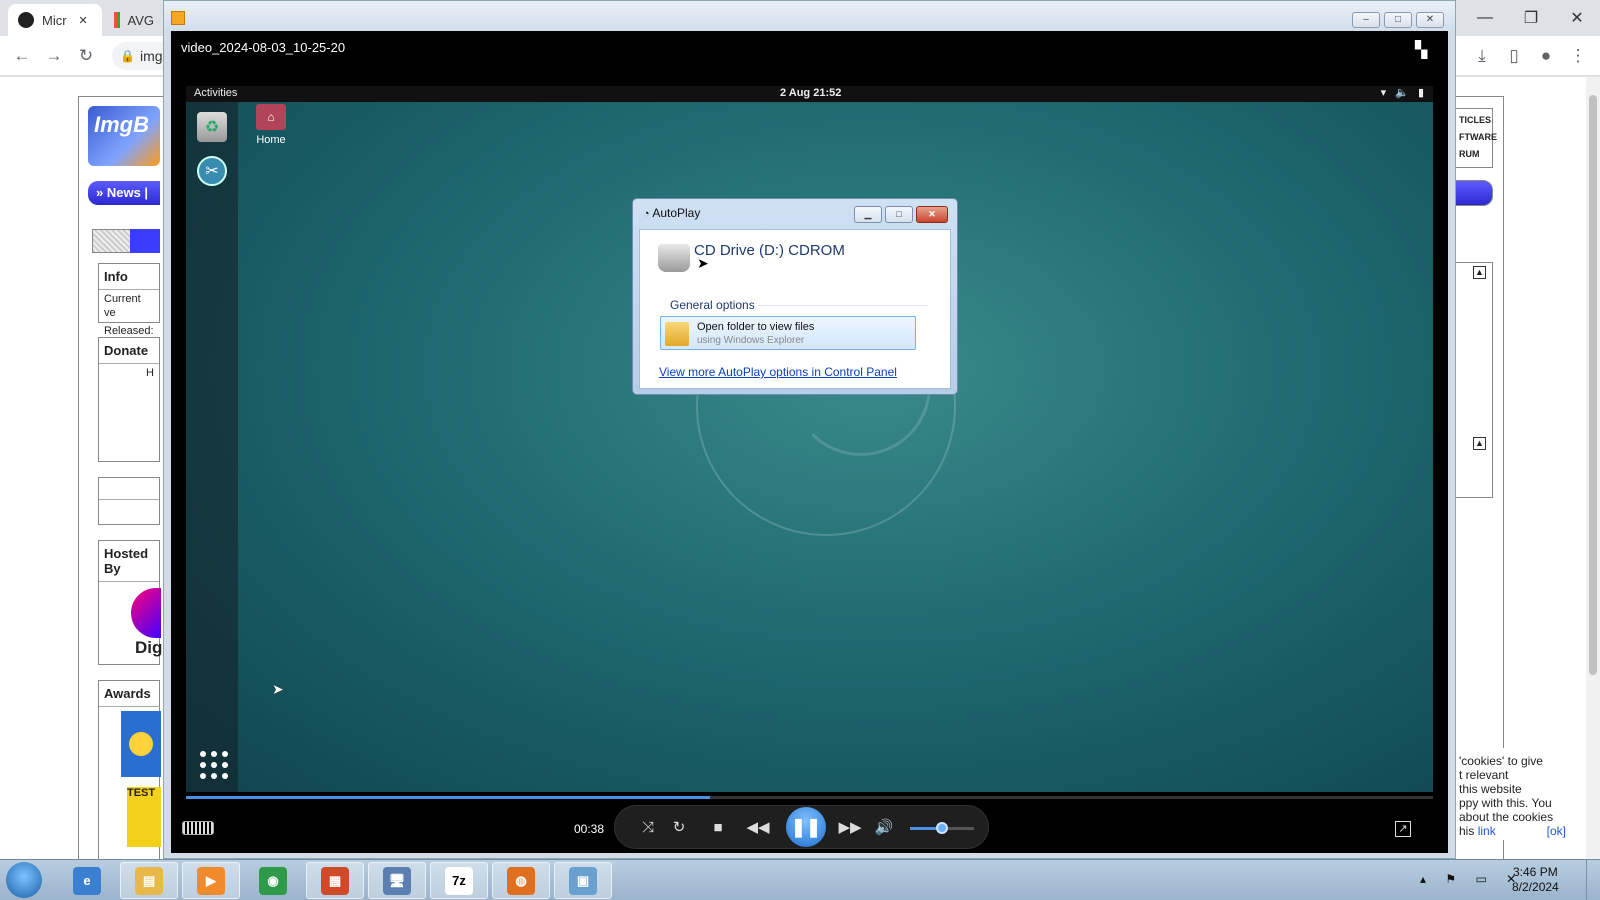 This screenshot has height=900, width=1600. Describe the element at coordinates (141, 744) in the screenshot. I see `award-badge` at that location.